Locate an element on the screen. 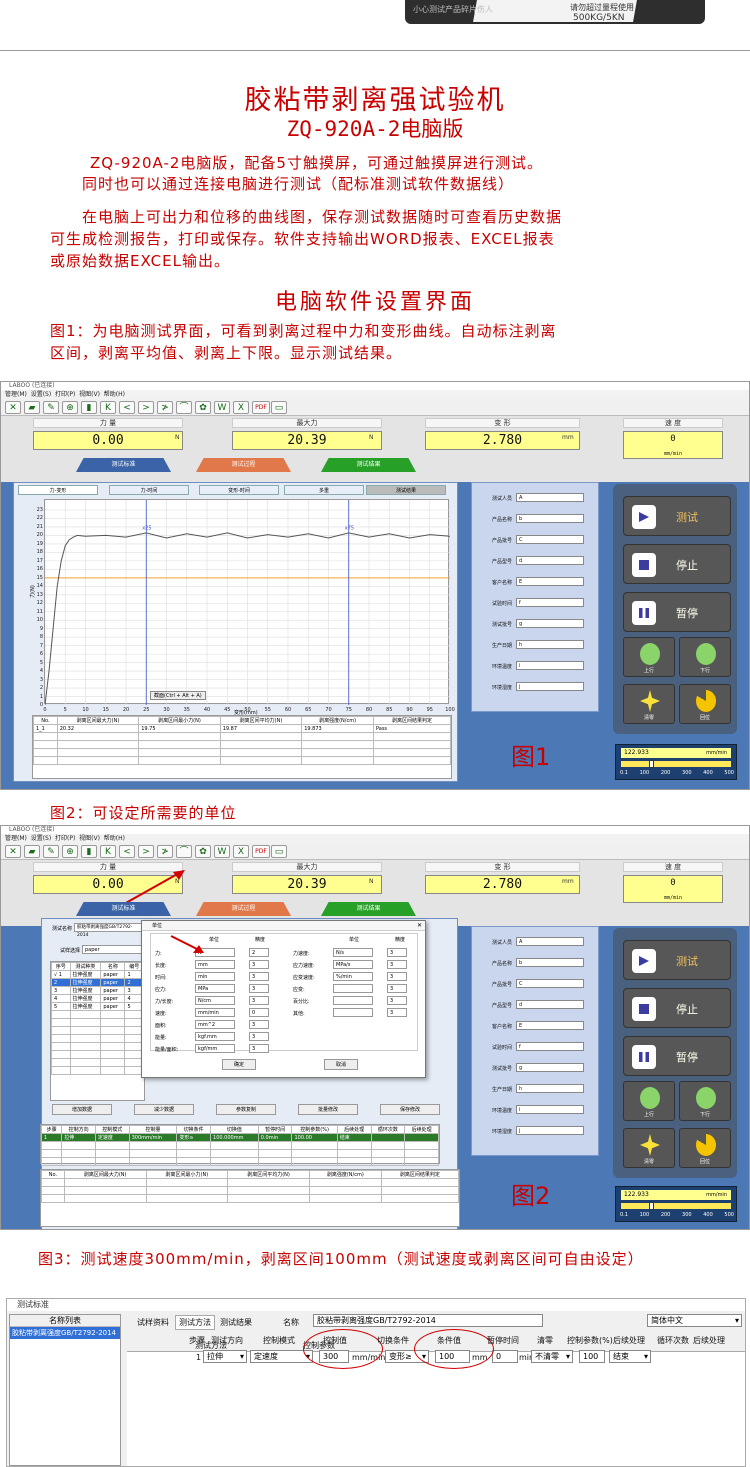 The image size is (750, 1467). direction-select: 拉伸 ▾ is located at coordinates (225, 1356).